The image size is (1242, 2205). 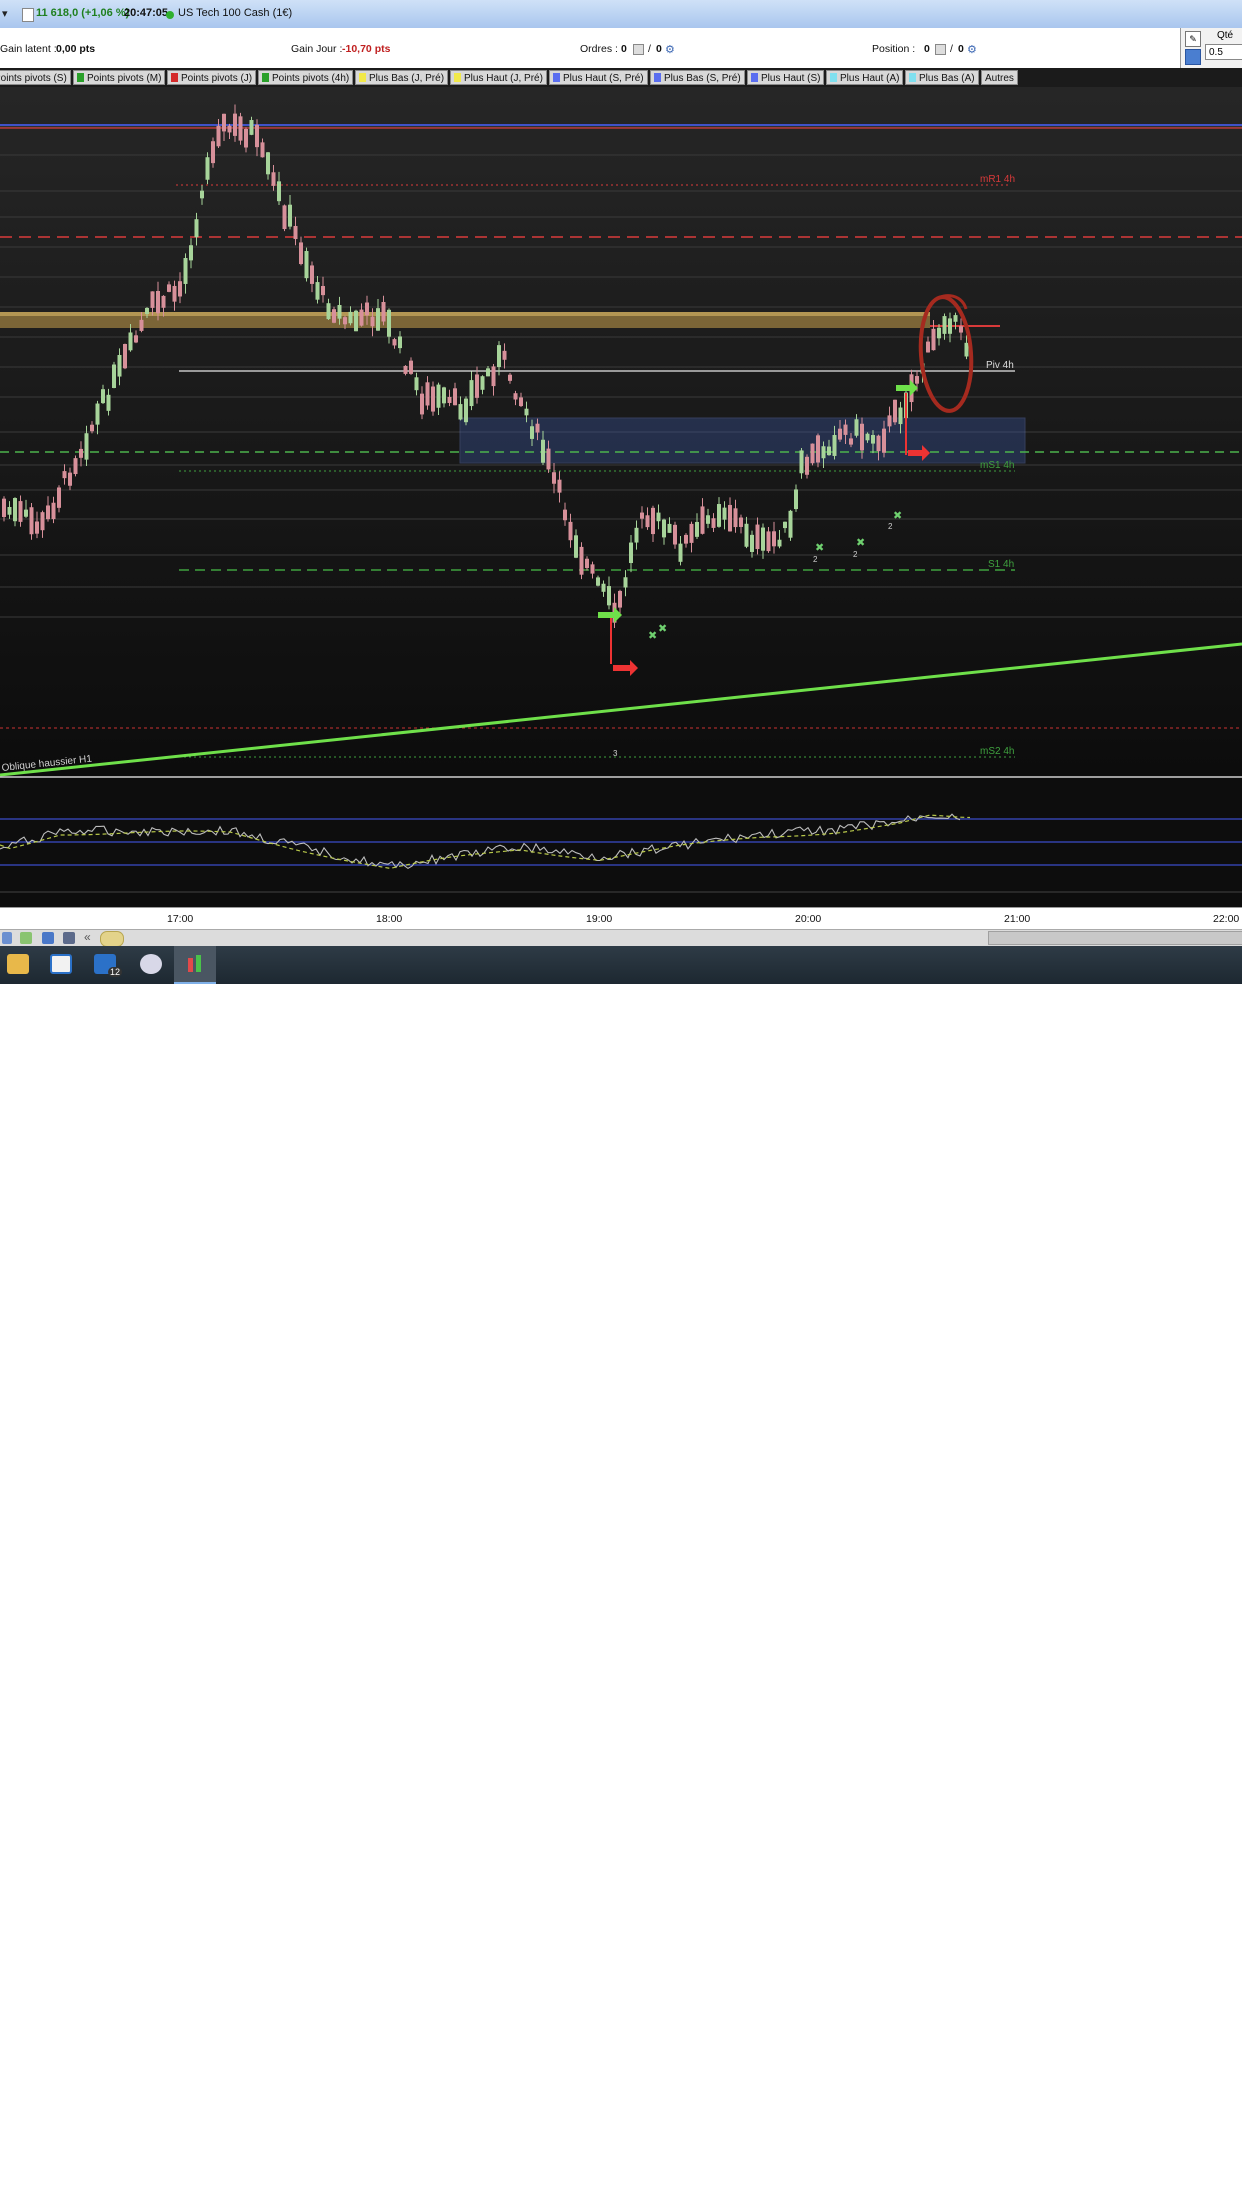 I want to click on legend-item: Points pivots (M), so click(x=119, y=77).